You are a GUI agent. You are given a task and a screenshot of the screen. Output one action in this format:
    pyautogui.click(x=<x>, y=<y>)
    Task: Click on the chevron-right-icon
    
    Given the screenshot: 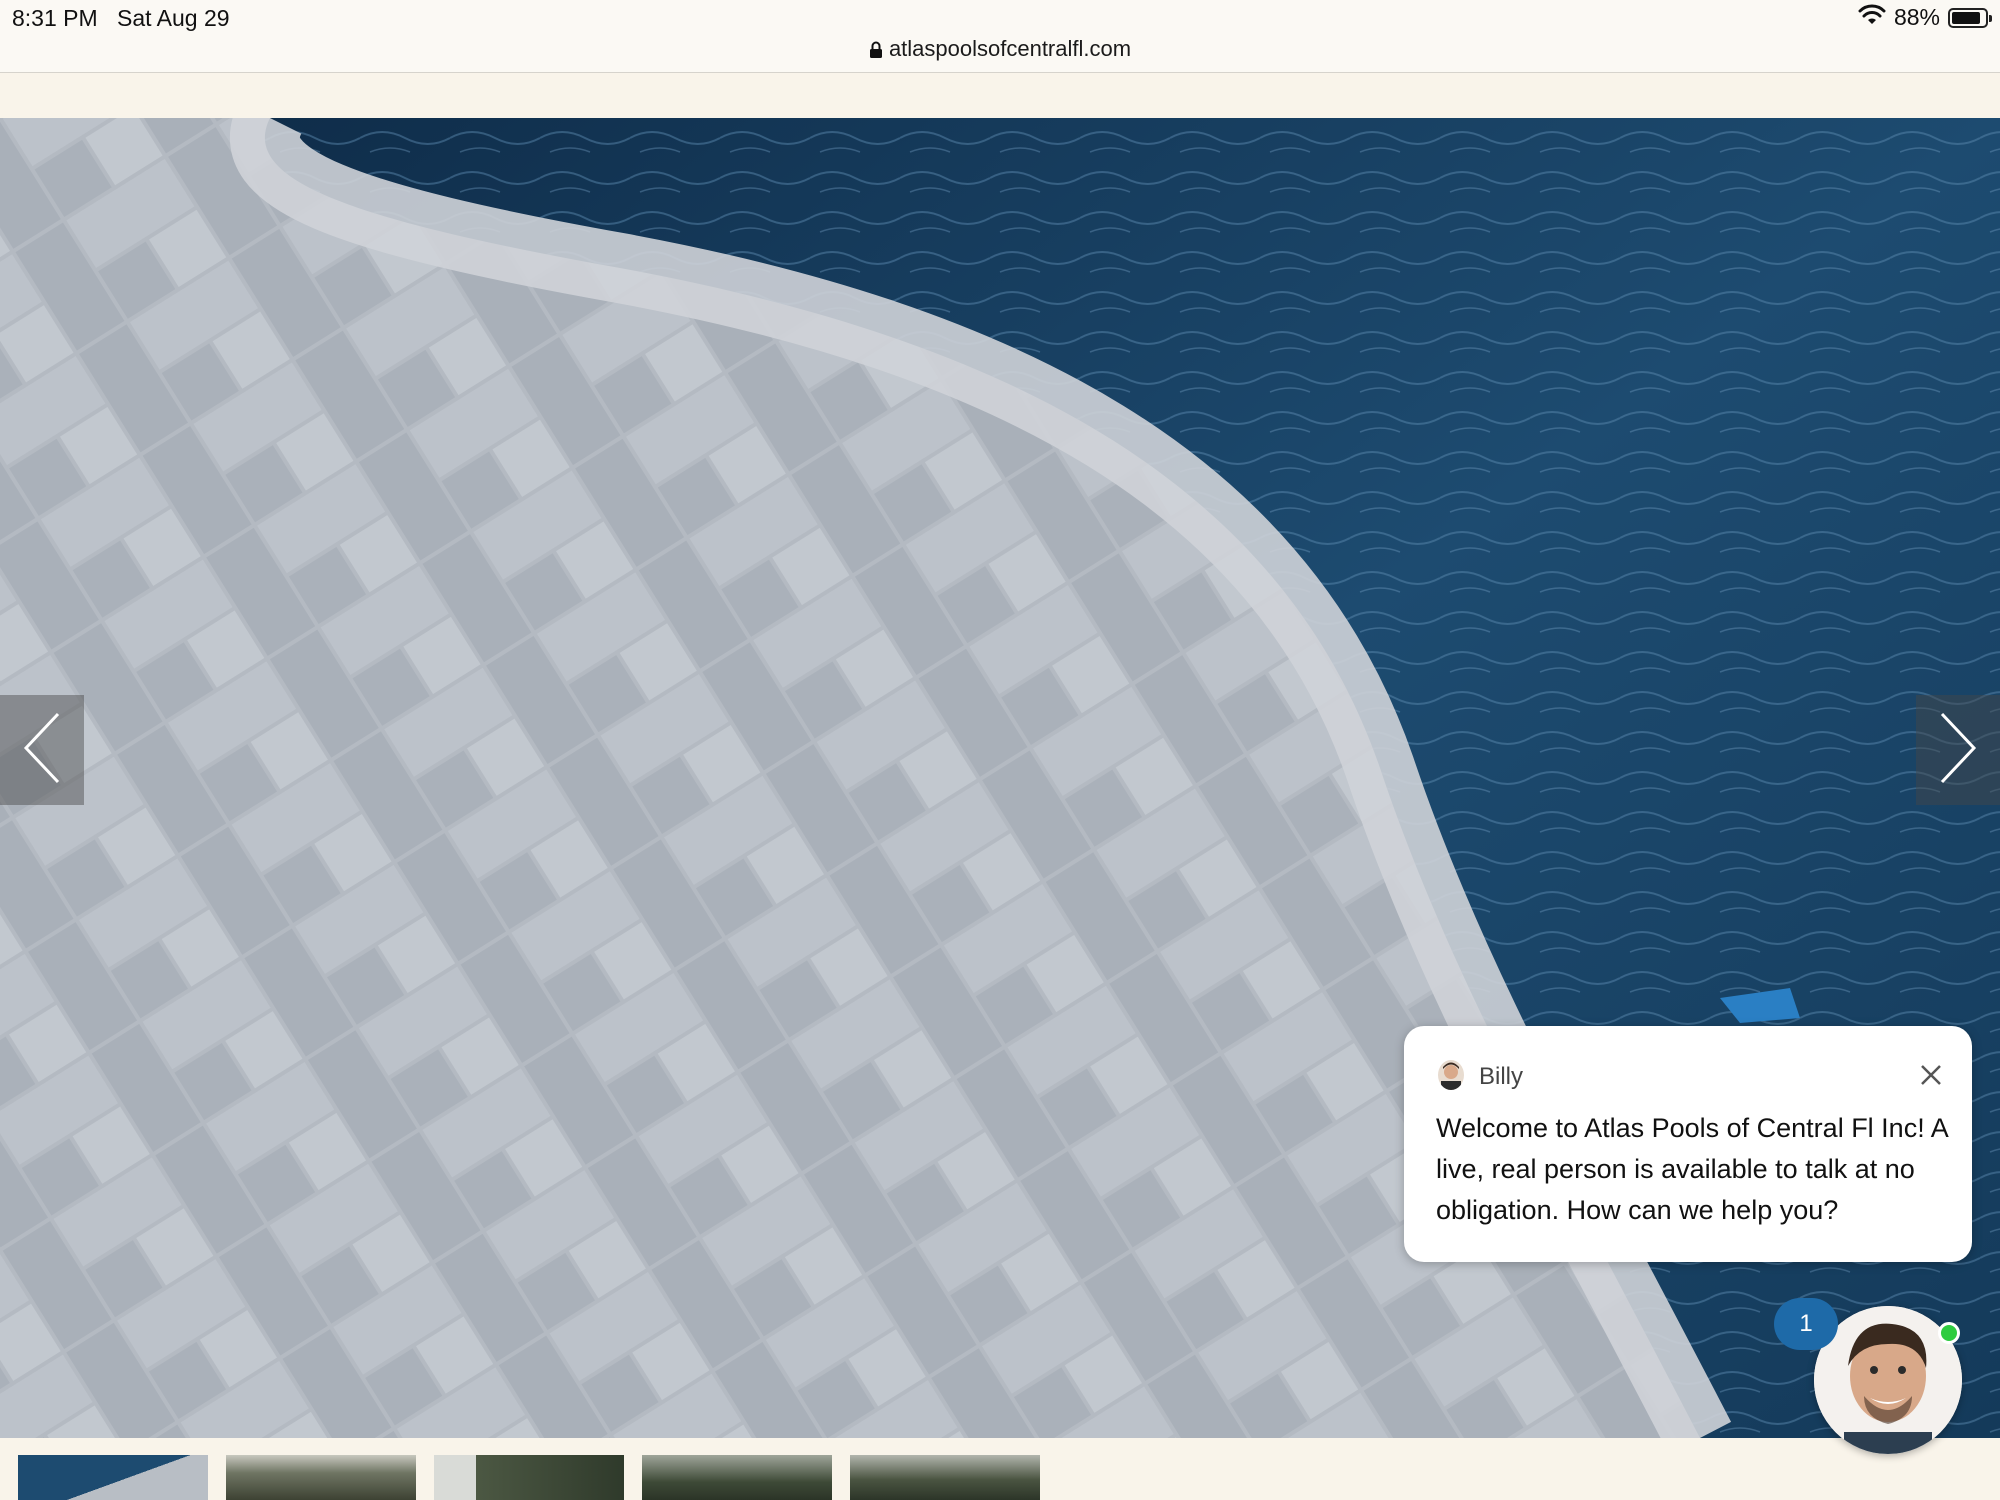 What is the action you would take?
    pyautogui.click(x=1958, y=750)
    